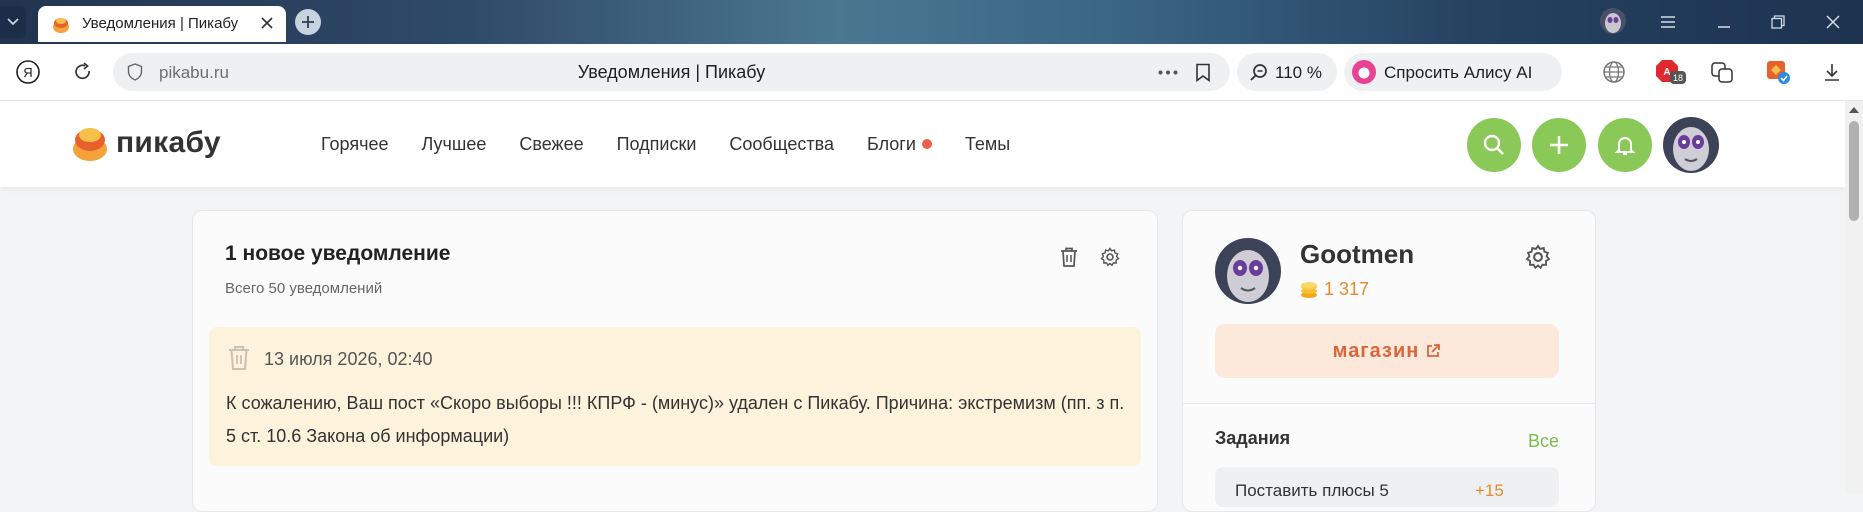 This screenshot has width=1863, height=512. I want to click on task-item: Поставить плюсы 5 +15, so click(1387, 487).